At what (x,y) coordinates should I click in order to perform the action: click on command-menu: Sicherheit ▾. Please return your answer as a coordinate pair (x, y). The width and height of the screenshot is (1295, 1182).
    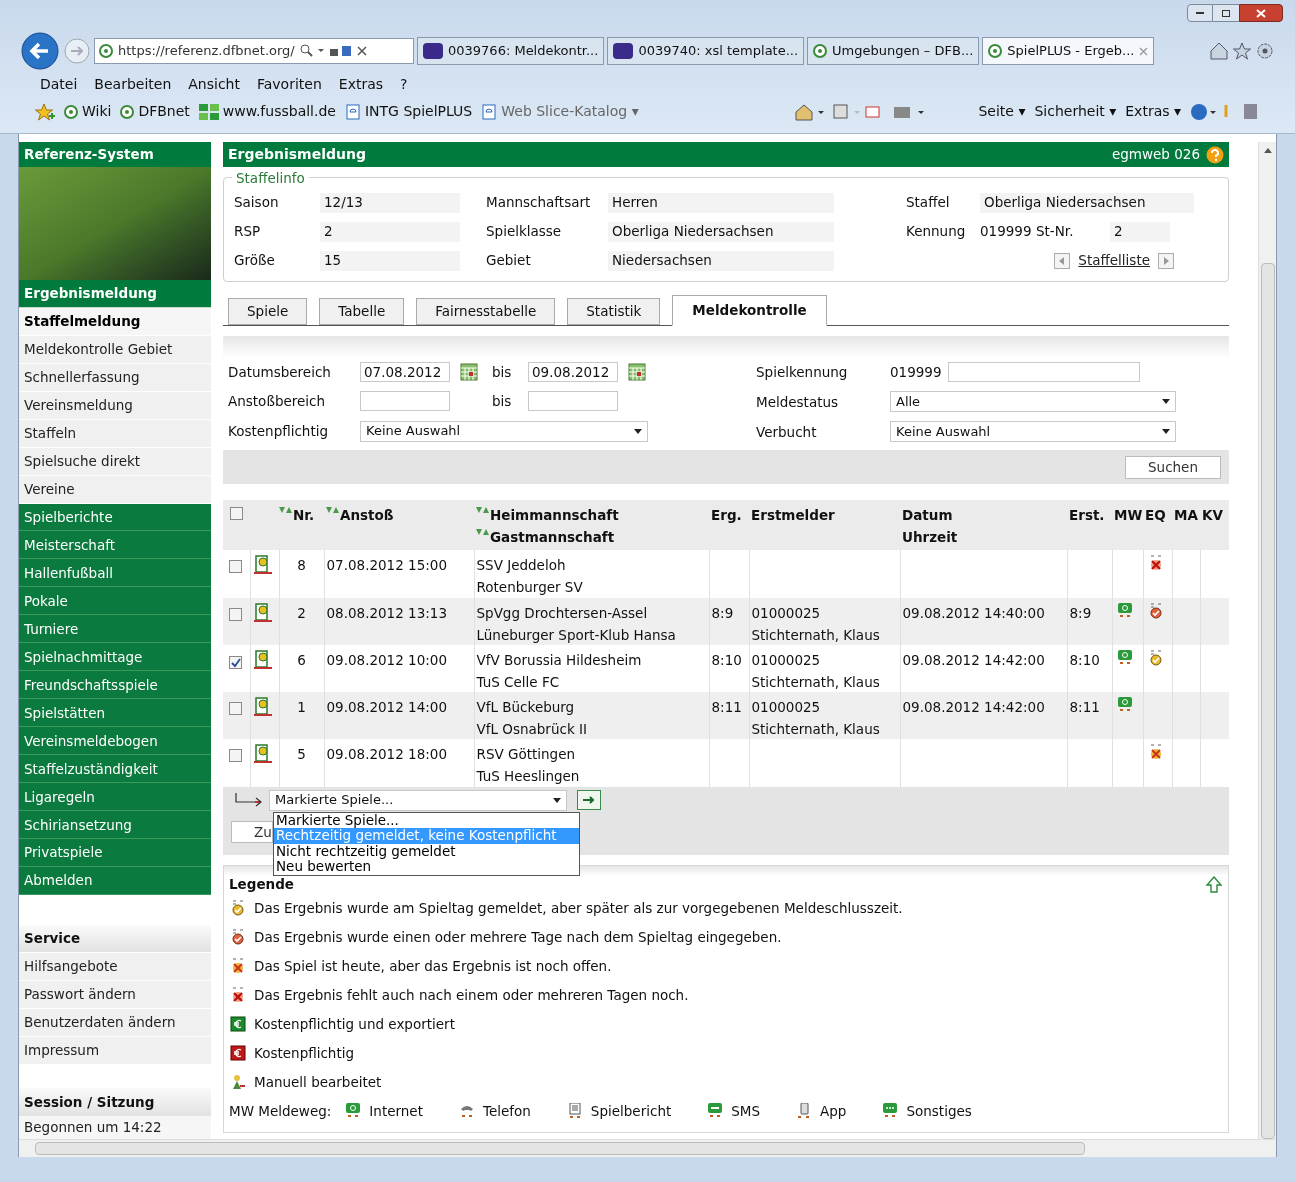
    Looking at the image, I should click on (1075, 111).